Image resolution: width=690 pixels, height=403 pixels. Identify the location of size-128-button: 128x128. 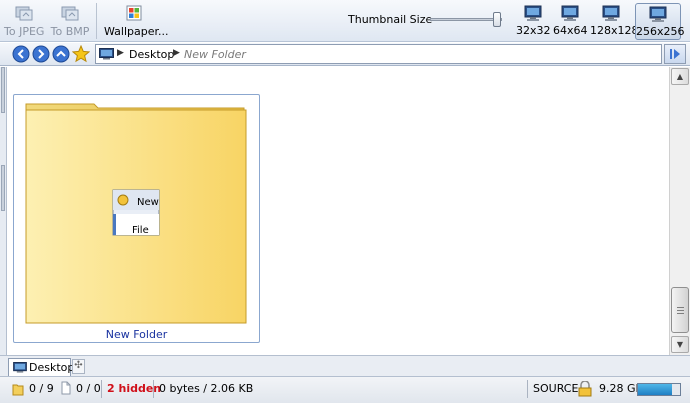
(614, 21).